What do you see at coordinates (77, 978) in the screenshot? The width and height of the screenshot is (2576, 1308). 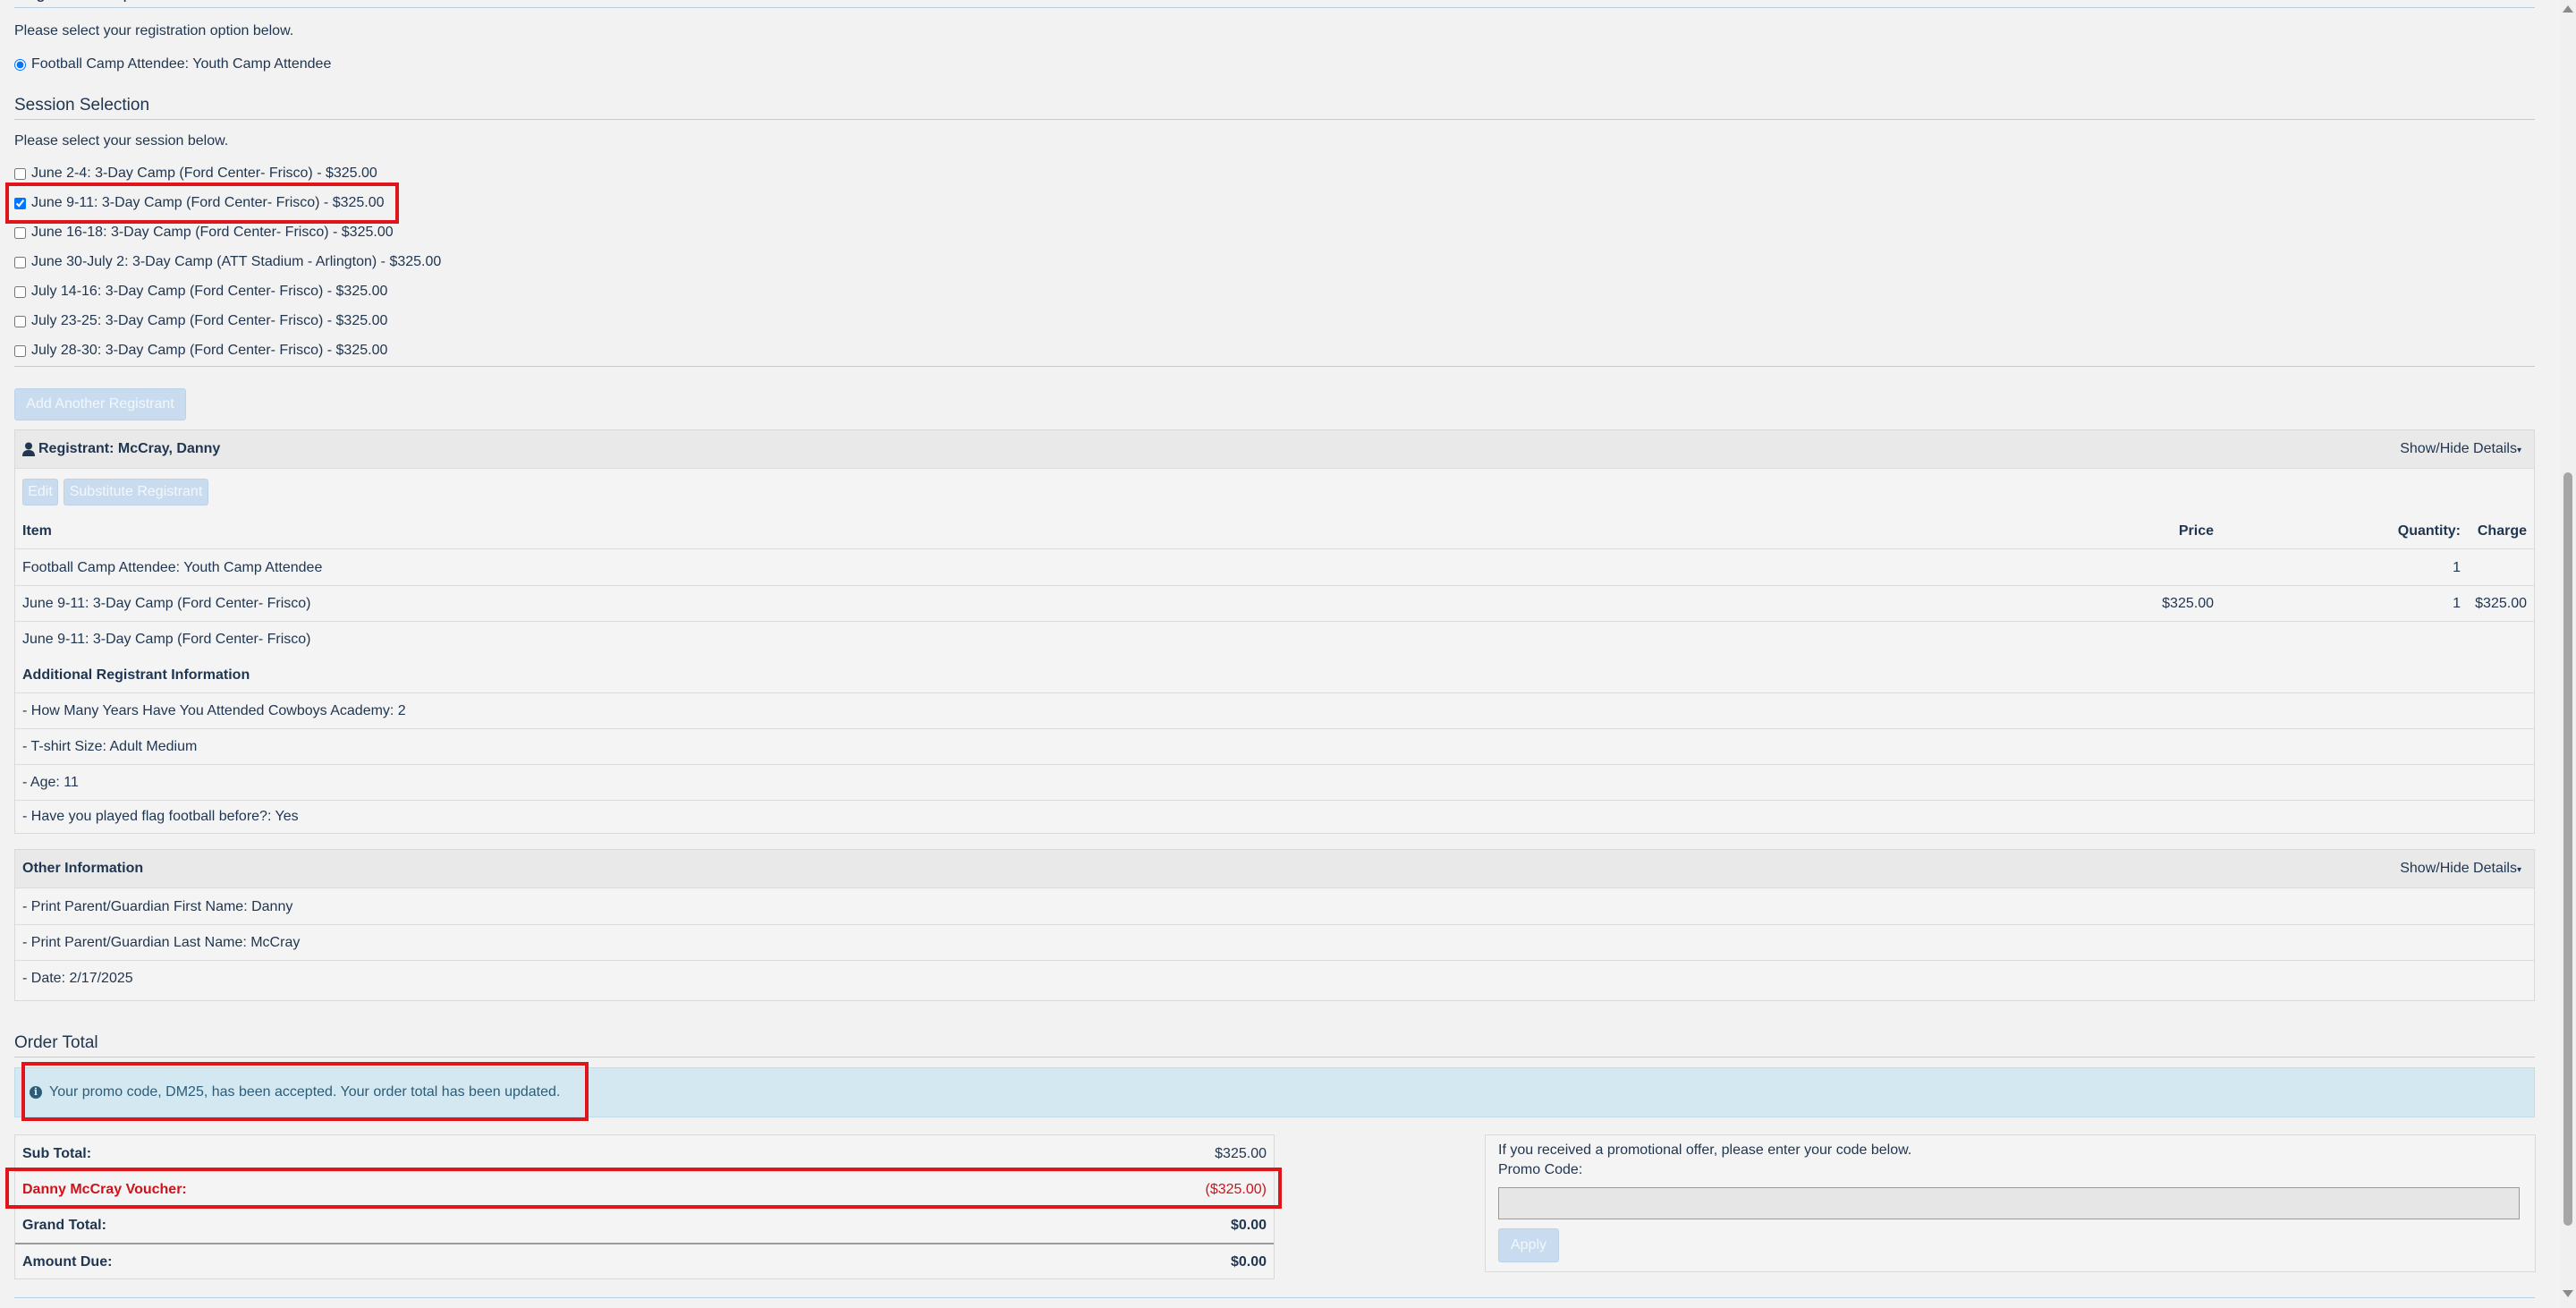 I see `other-info-value: - Date: 2/17/2025` at bounding box center [77, 978].